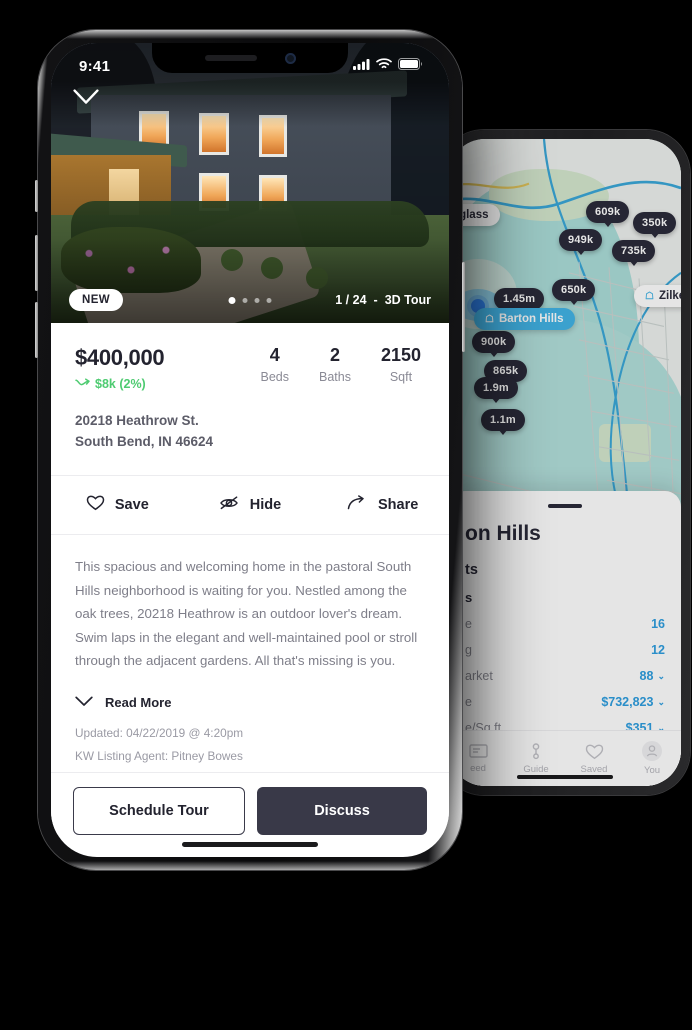 This screenshot has height=1030, width=692. I want to click on map-place-label-barton-hills: ☖ Barton Hills, so click(524, 319).